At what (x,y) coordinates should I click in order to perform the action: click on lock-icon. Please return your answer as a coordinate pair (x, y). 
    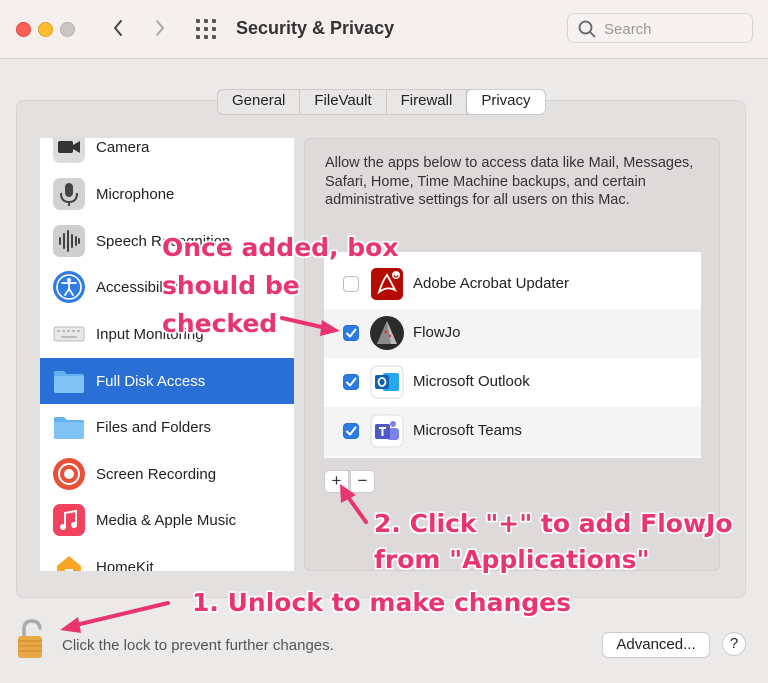
    Looking at the image, I should click on (34, 639).